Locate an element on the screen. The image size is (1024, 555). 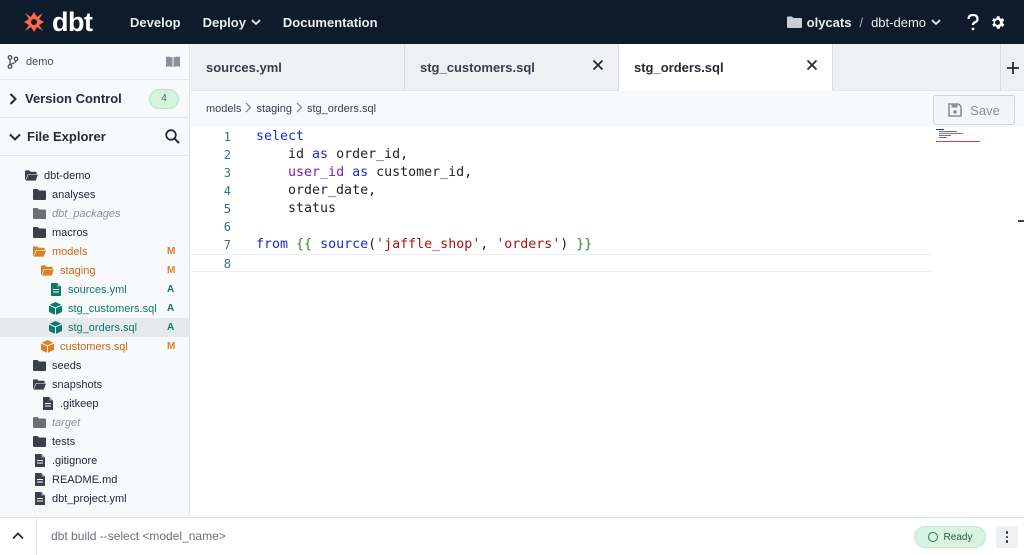
code-token: 'orders' is located at coordinates (528, 244).